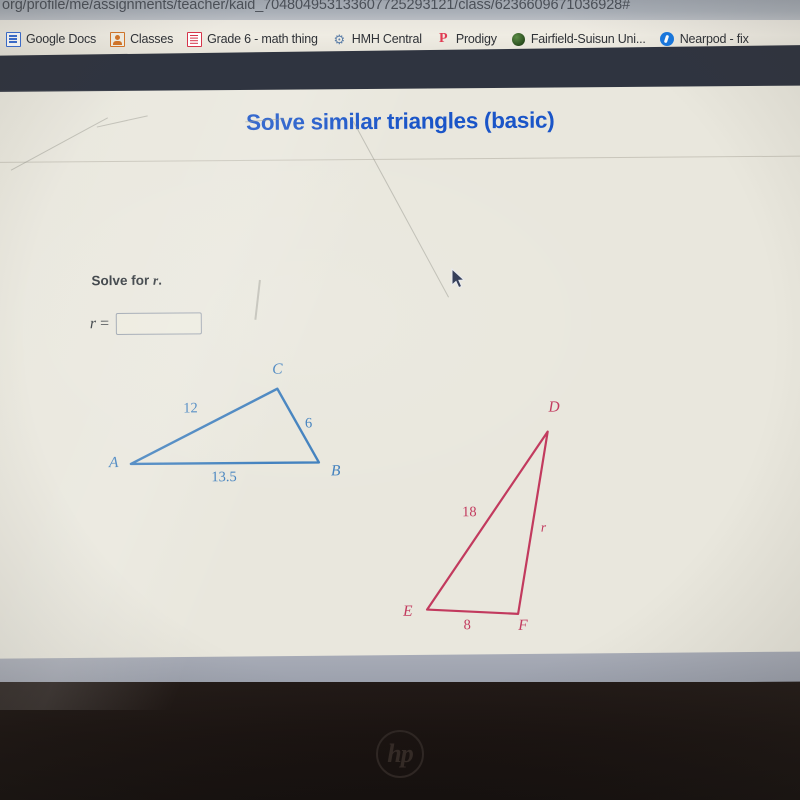 This screenshot has height=800, width=800. Describe the element at coordinates (262, 39) in the screenshot. I see `bookmark-label: Grade 6 - math thing` at that location.